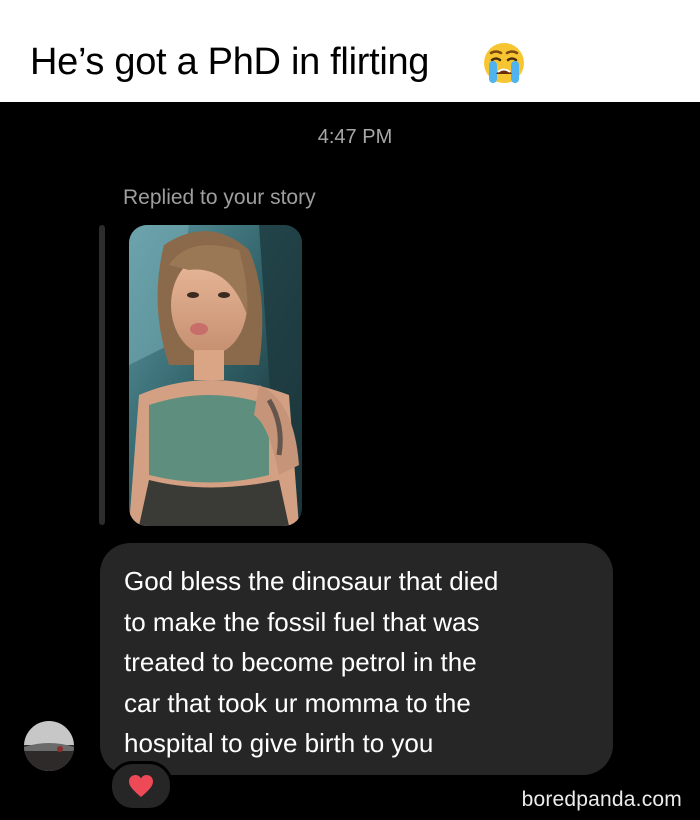  I want to click on caption-text: He’s got a PhD in flirting, so click(230, 62).